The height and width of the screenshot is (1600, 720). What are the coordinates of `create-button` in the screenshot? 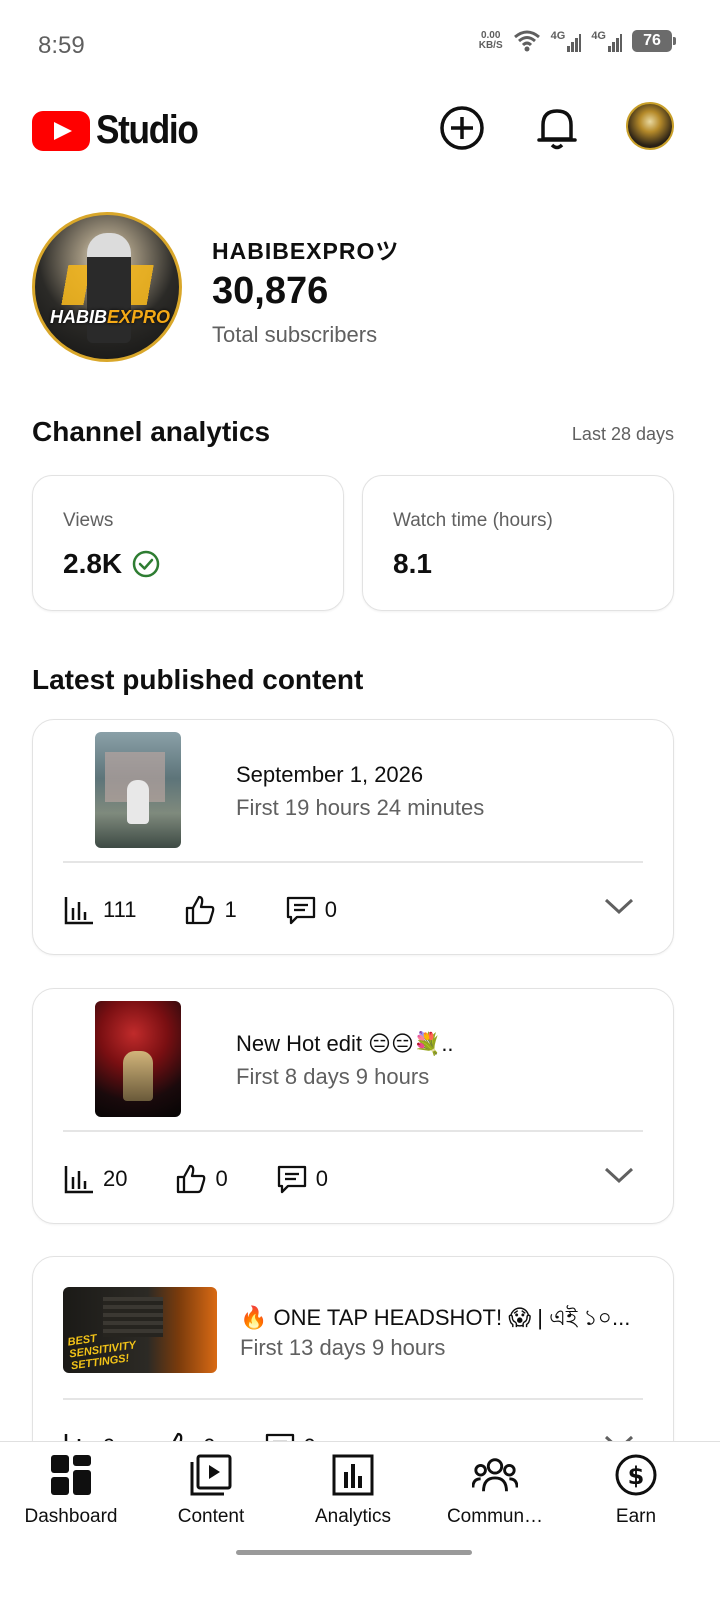 It's located at (462, 128).